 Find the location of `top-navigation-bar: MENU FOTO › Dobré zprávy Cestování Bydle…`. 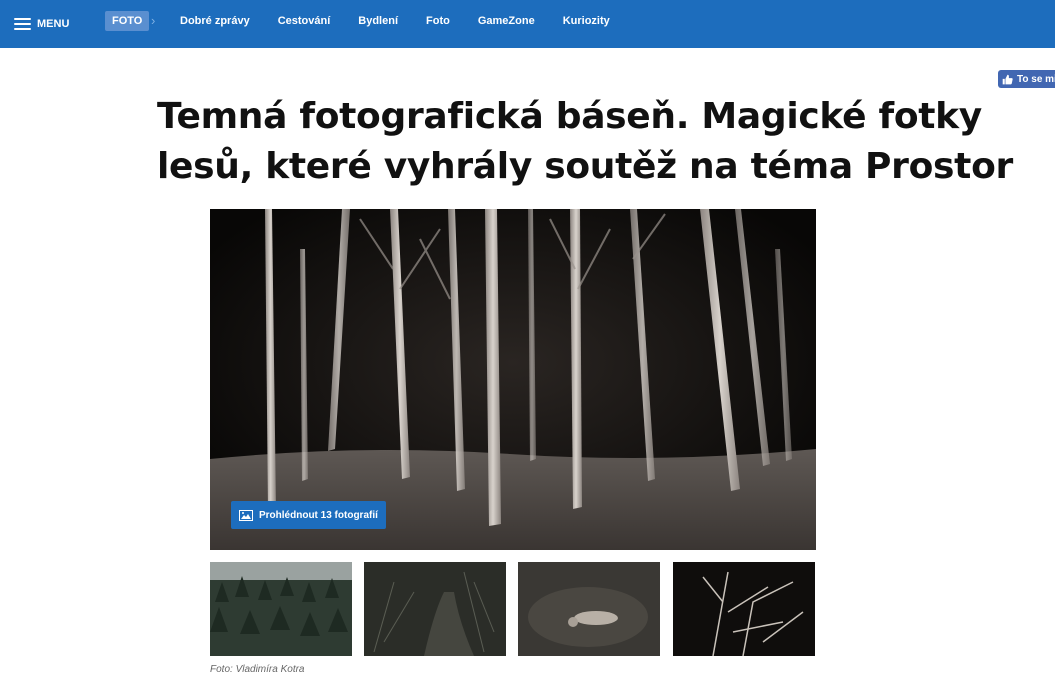

top-navigation-bar: MENU FOTO › Dobré zprávy Cestování Bydle… is located at coordinates (527, 24).